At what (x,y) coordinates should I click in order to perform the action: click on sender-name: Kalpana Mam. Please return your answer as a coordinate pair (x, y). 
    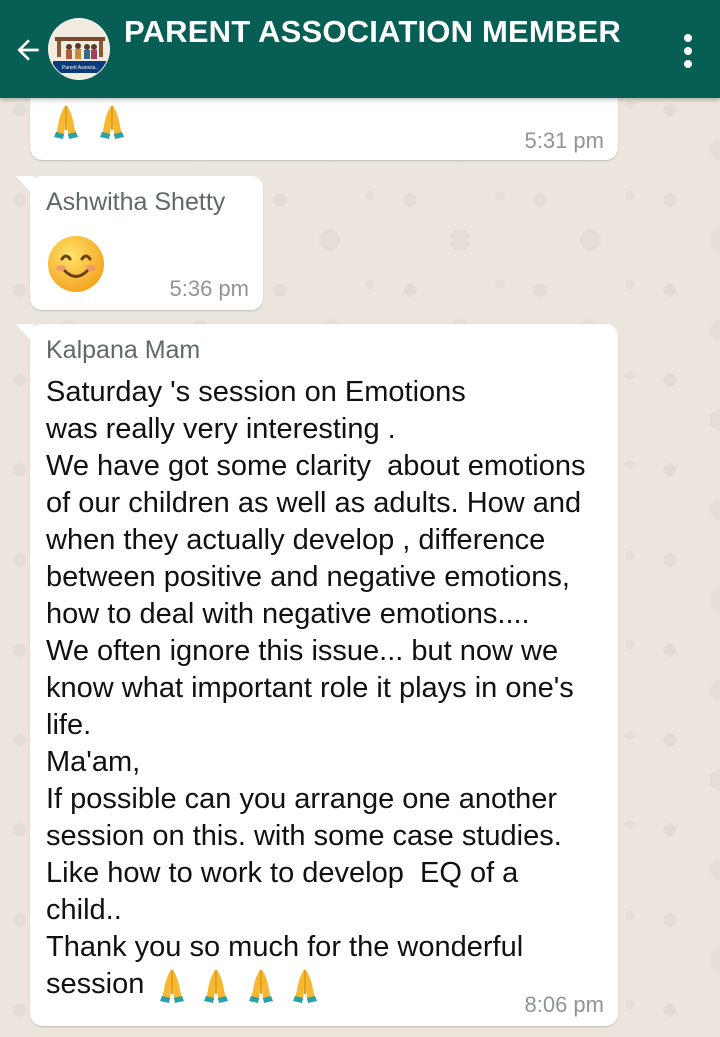
    Looking at the image, I should click on (123, 350).